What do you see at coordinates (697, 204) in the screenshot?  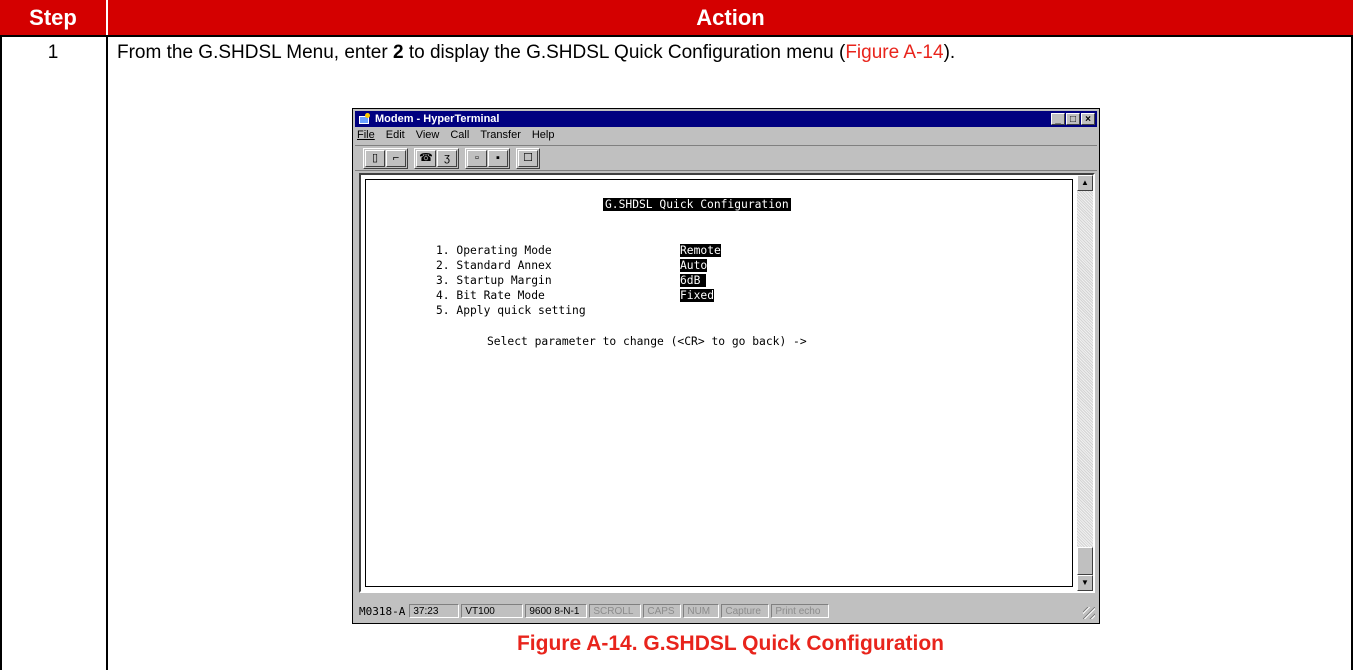 I see `terminal-menu-title: G.SHDSL Quick Configuration` at bounding box center [697, 204].